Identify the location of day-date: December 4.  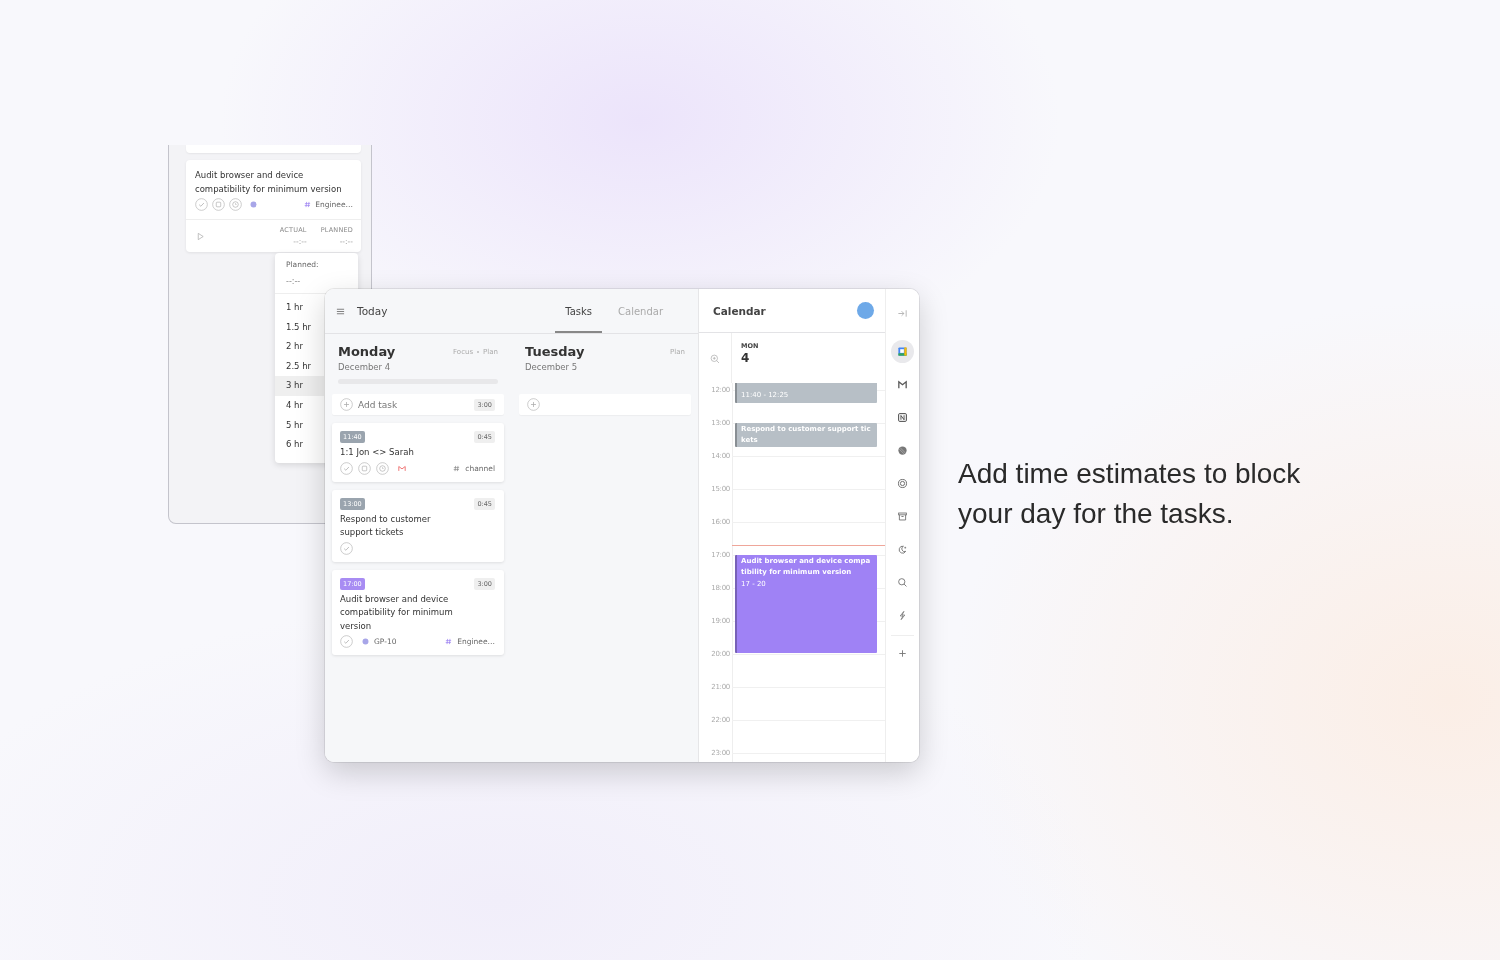
(365, 367).